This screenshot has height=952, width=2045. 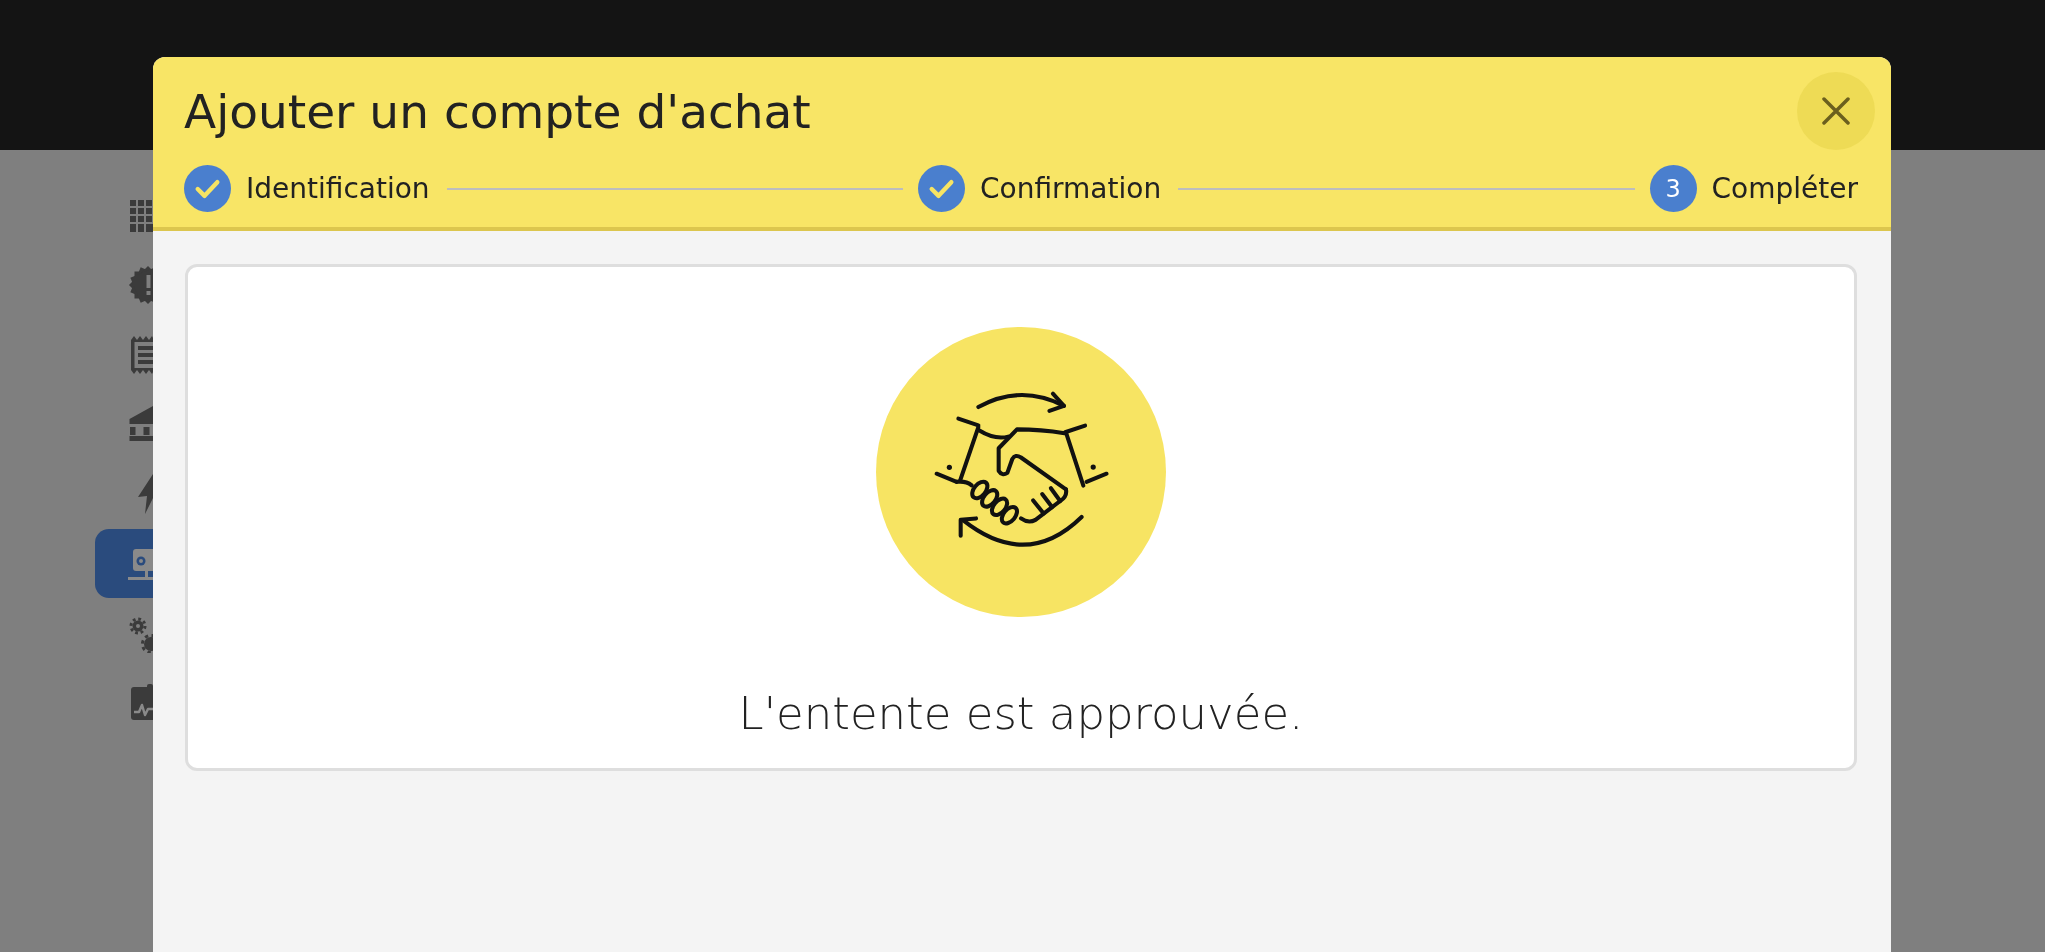 What do you see at coordinates (338, 188) in the screenshot?
I see `step-label: Identification` at bounding box center [338, 188].